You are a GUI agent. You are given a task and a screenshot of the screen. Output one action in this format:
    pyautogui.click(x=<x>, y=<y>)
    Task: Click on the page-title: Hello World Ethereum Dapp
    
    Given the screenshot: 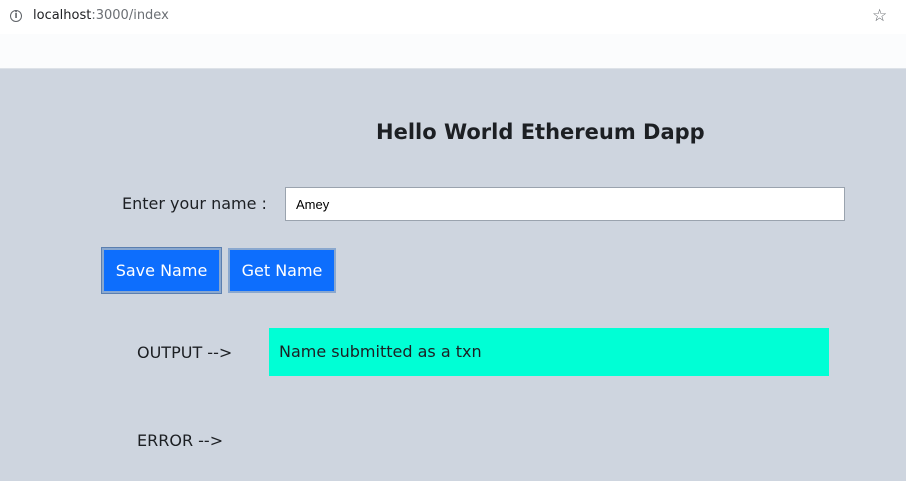 What is the action you would take?
    pyautogui.click(x=540, y=132)
    